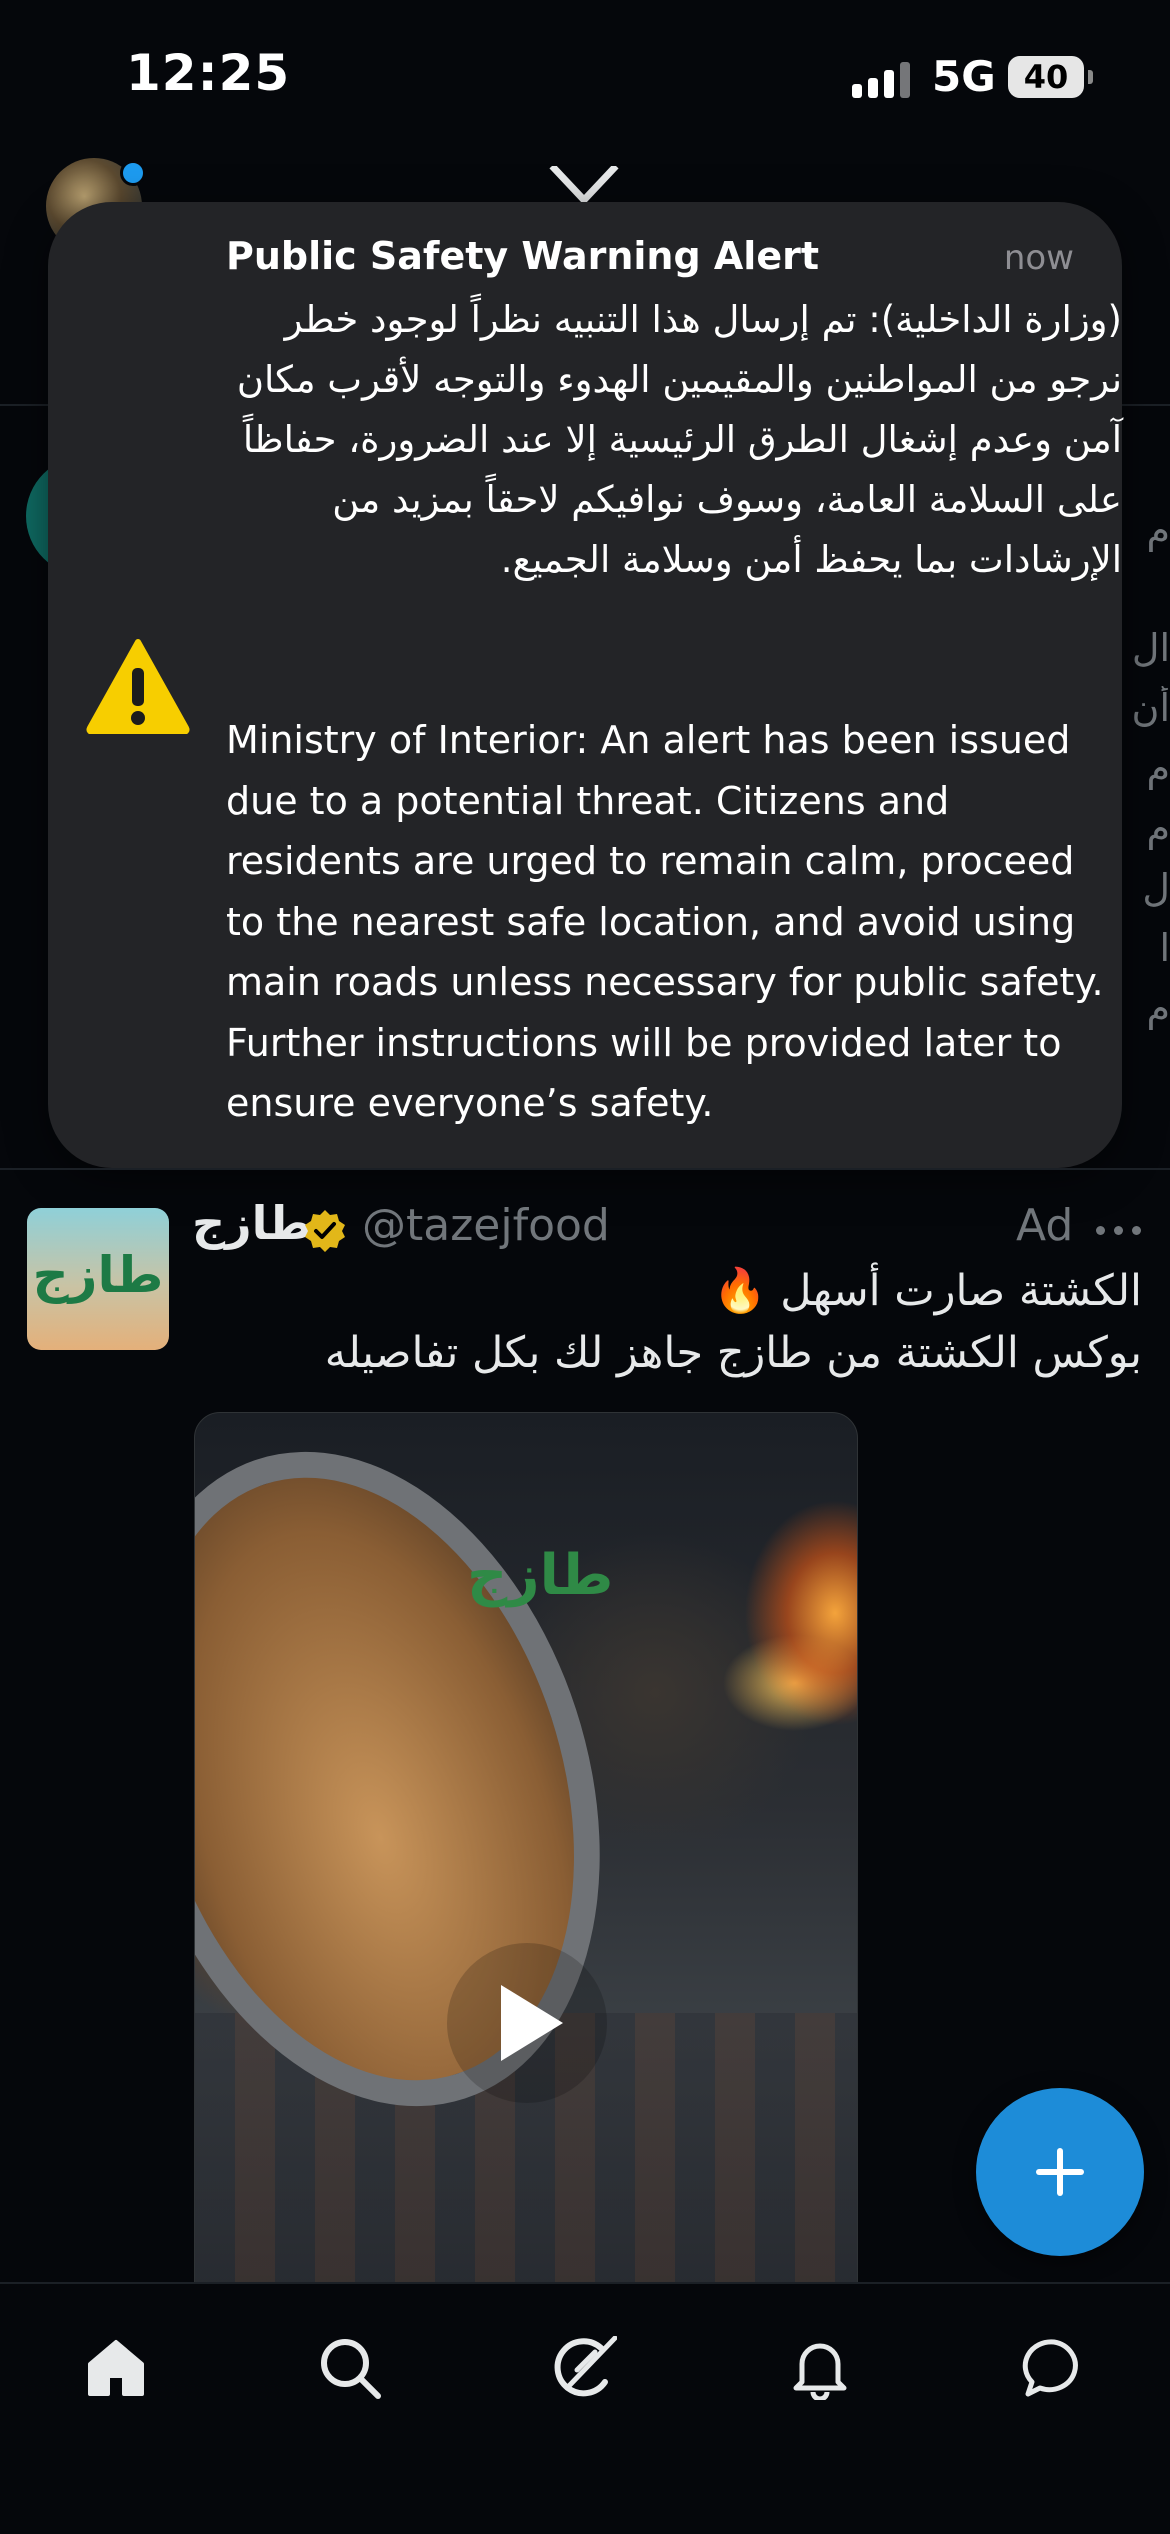 This screenshot has height=2534, width=1170. What do you see at coordinates (523, 256) in the screenshot?
I see `alert-title: Public Safety Warning Alert` at bounding box center [523, 256].